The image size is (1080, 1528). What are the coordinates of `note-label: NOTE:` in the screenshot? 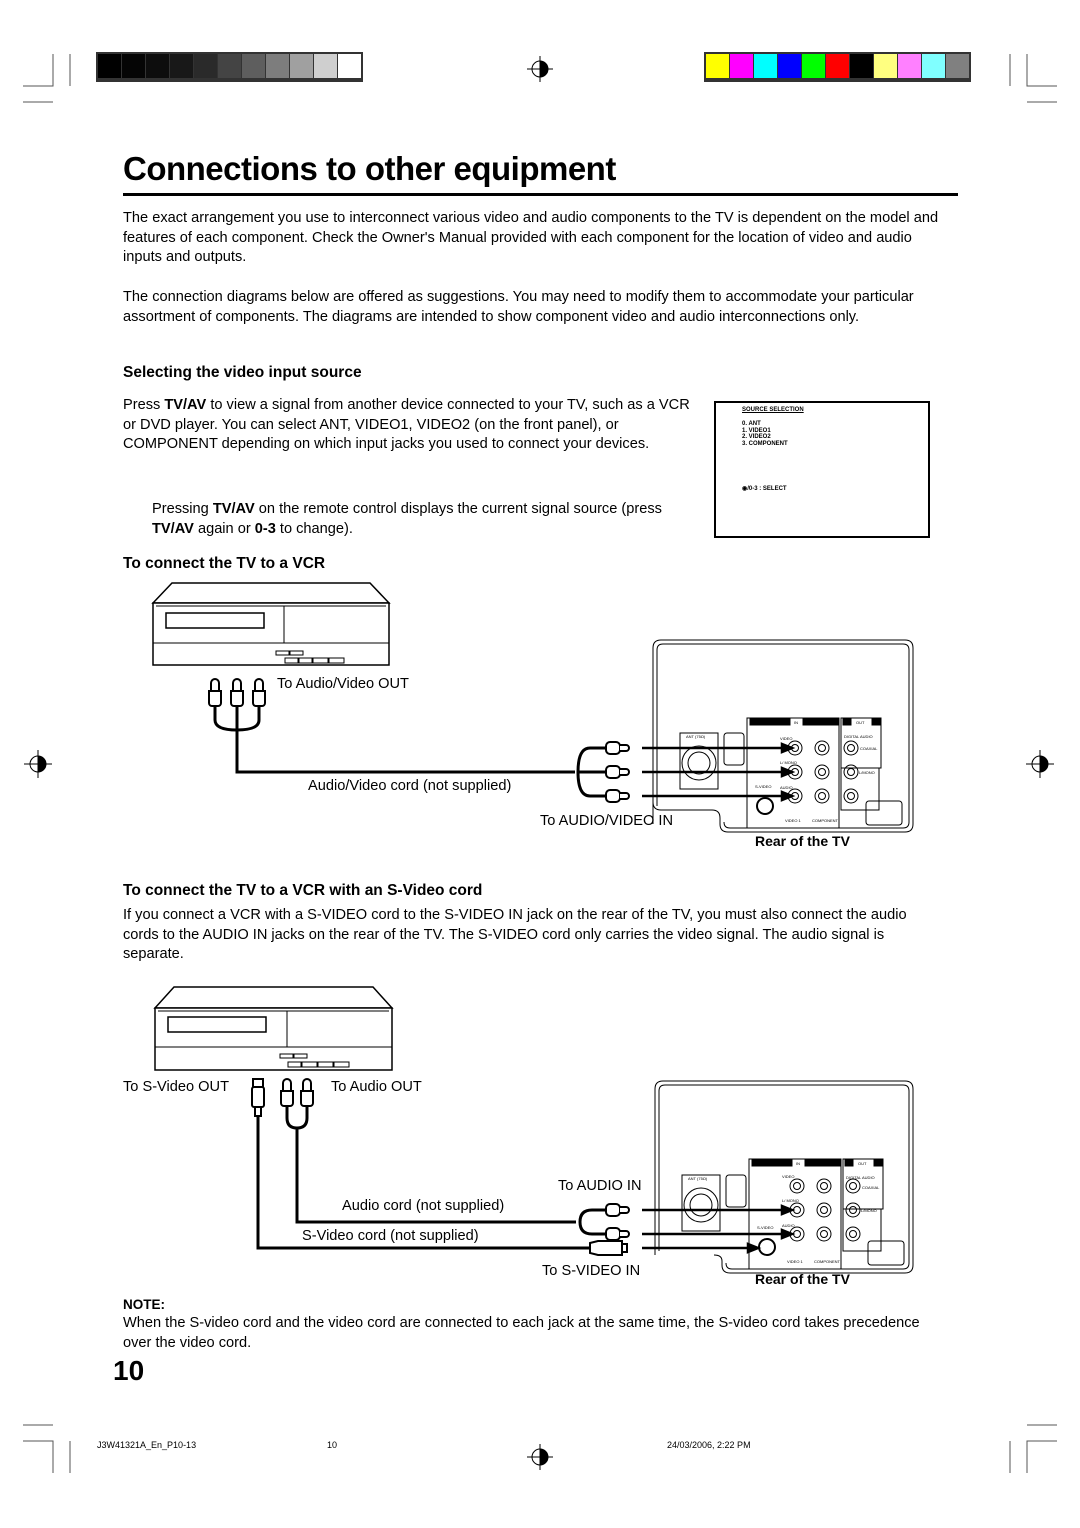 It's located at (144, 1304).